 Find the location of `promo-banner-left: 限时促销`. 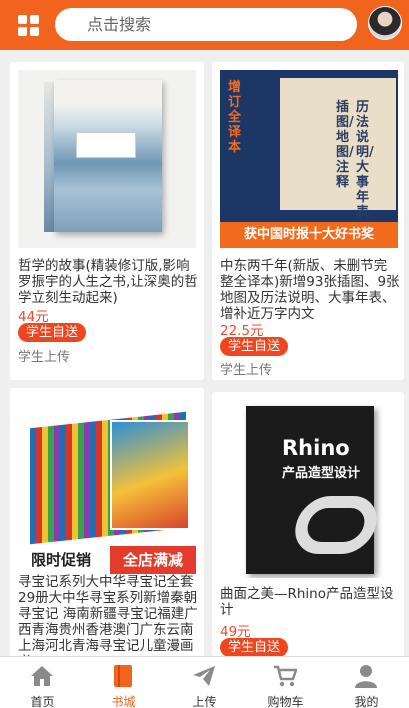

promo-banner-left: 限时促销 is located at coordinates (60, 560).